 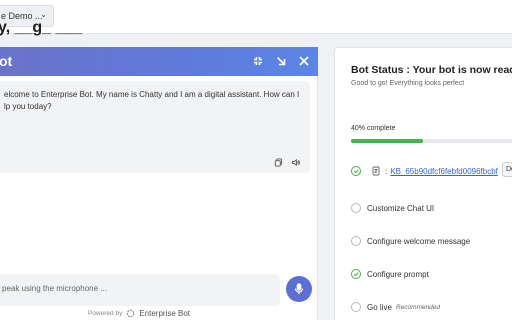 I want to click on step-label: Go live, so click(x=379, y=307).